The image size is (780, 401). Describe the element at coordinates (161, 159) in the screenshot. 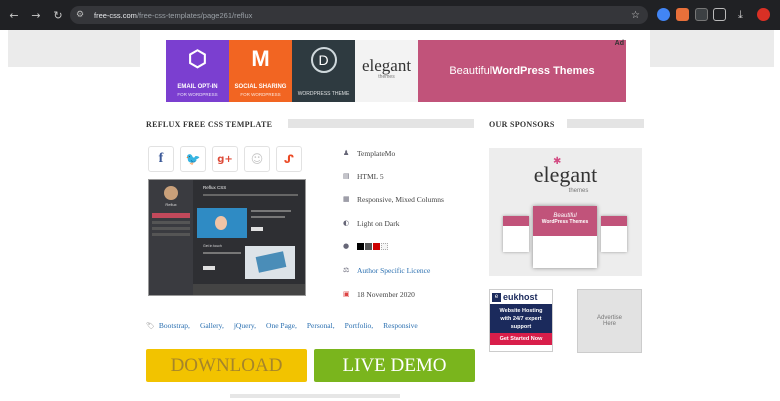

I see `facebook-icon: f` at that location.